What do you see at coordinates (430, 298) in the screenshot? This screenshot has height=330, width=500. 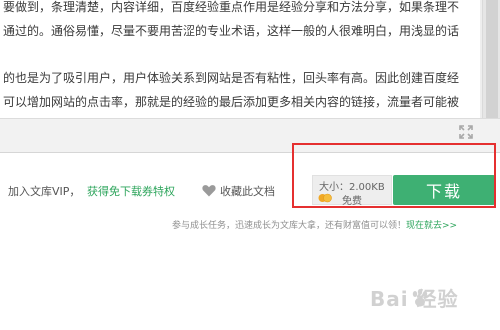 I see `baidu-jingyan-watermark: Bai 经验` at bounding box center [430, 298].